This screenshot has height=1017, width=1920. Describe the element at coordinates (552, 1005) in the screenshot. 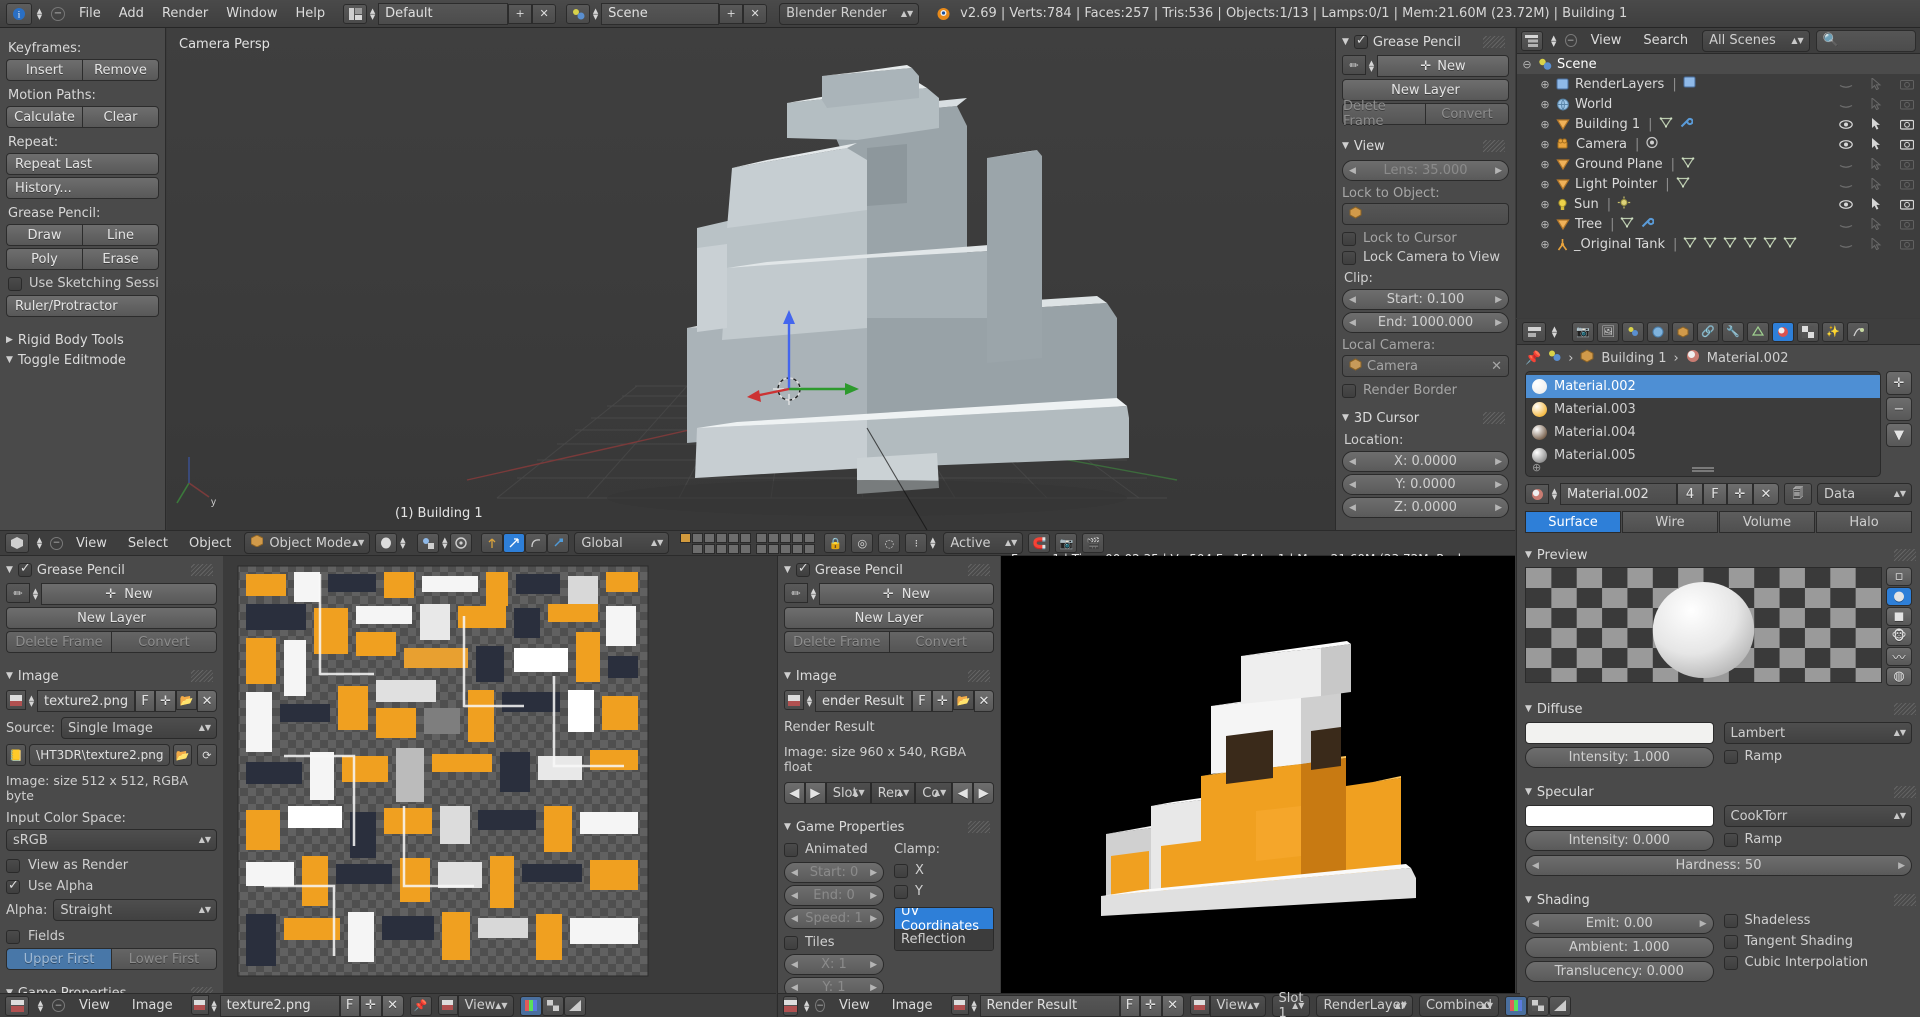

I see `display-channels-alpha-icon` at that location.